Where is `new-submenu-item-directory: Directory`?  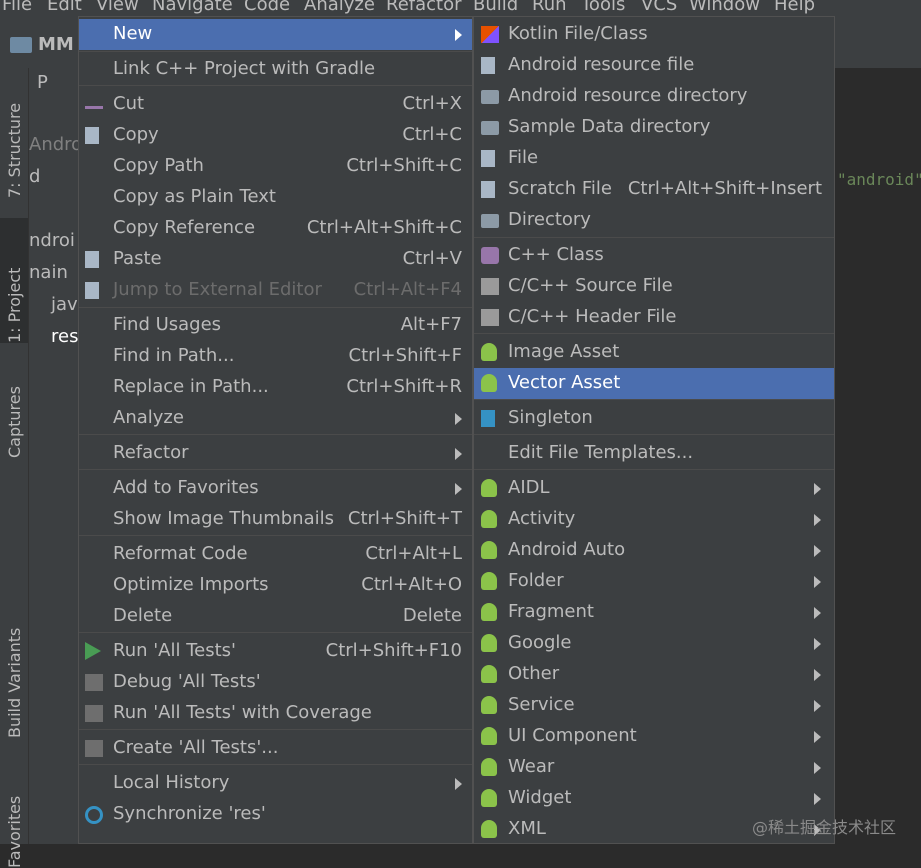 new-submenu-item-directory: Directory is located at coordinates (654, 220).